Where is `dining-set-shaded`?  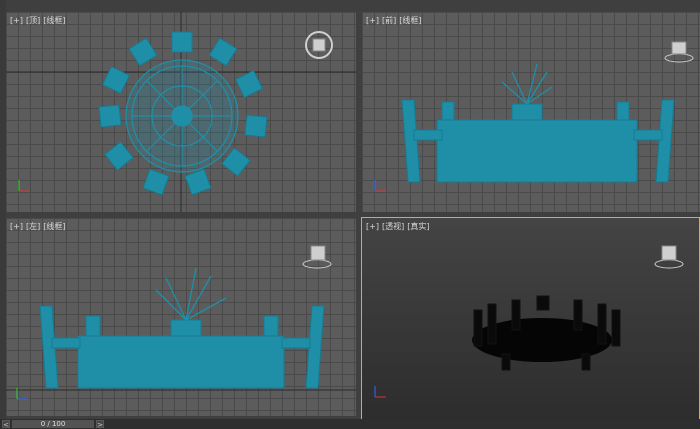
dining-set-shaded is located at coordinates (546, 333).